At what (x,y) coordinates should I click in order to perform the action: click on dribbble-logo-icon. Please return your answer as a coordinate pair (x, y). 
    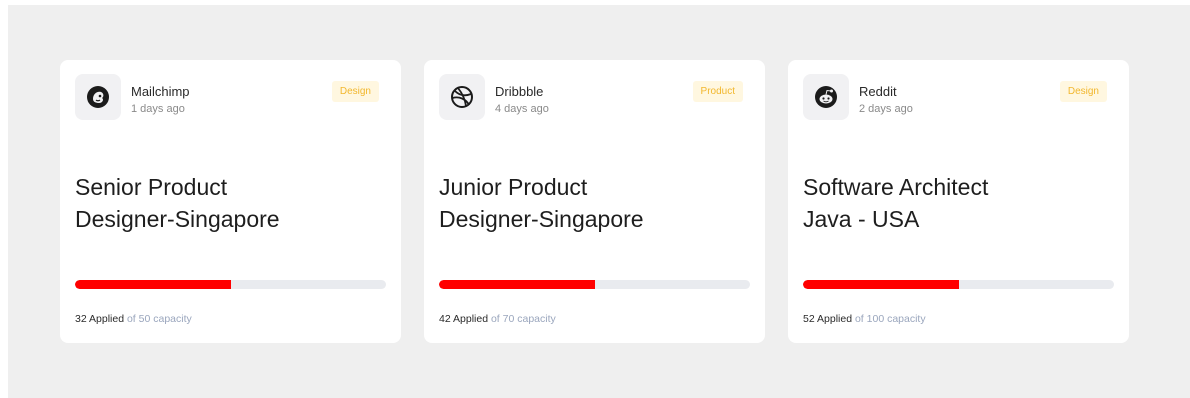
    Looking at the image, I should click on (462, 97).